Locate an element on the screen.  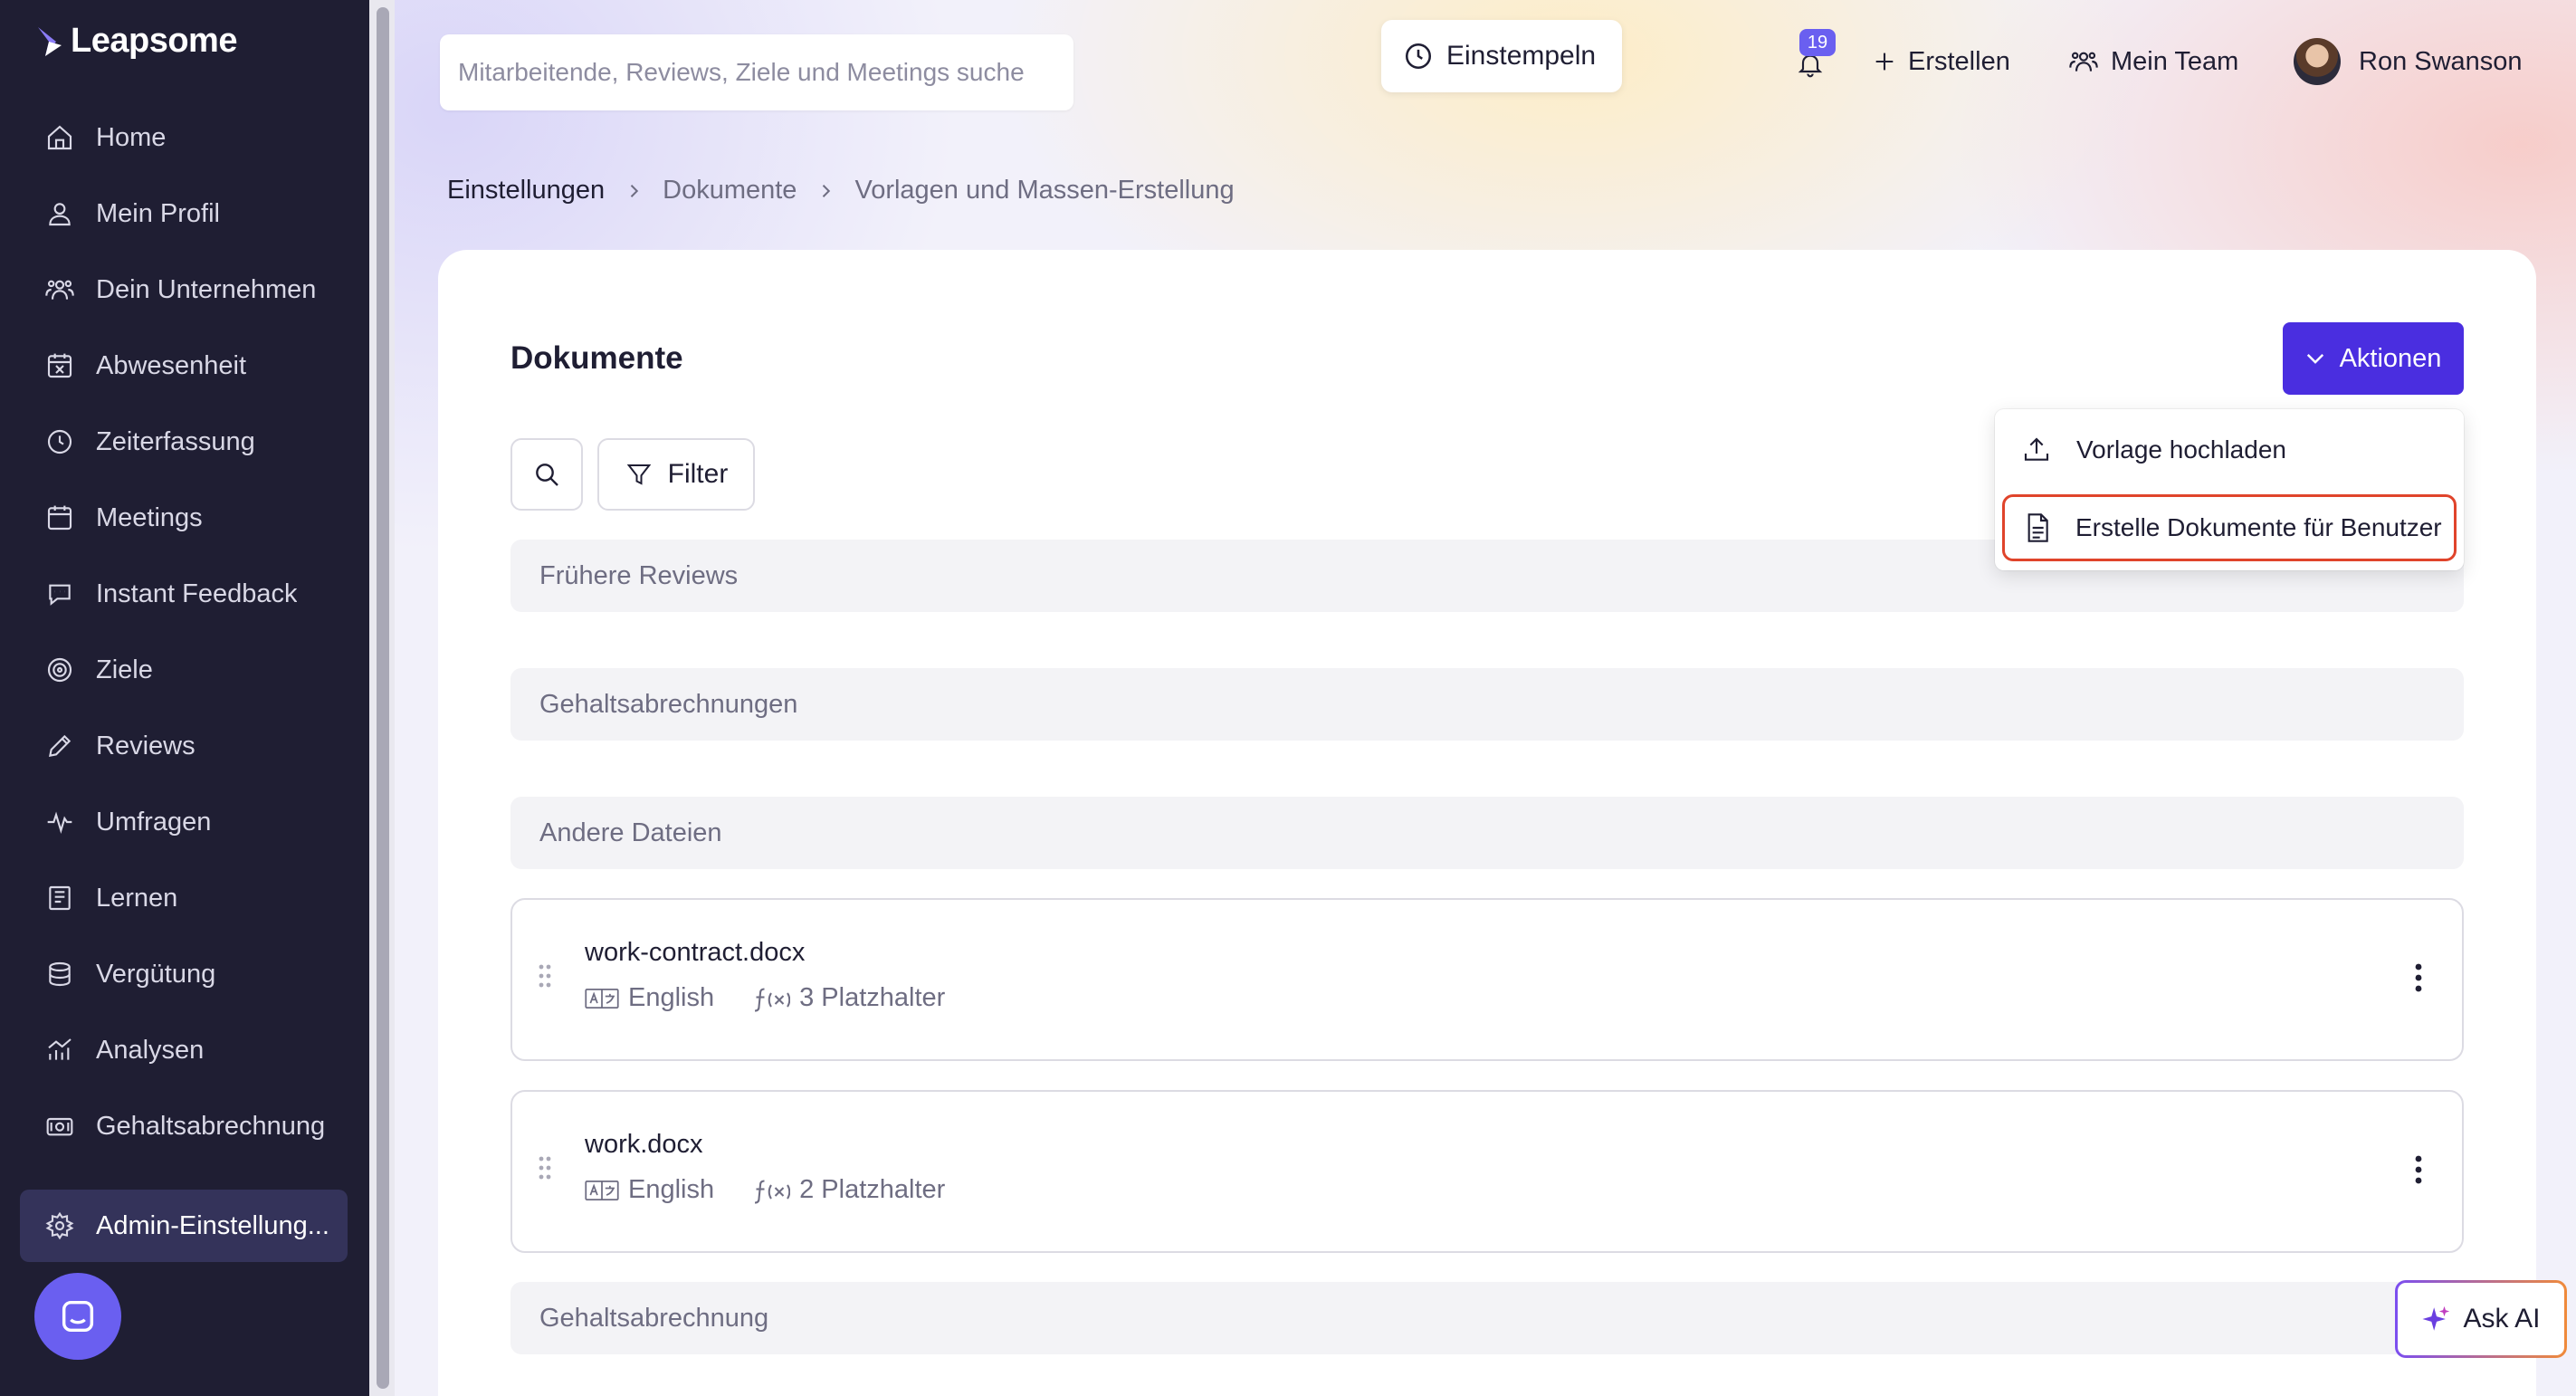
team-icon is located at coordinates (2084, 61).